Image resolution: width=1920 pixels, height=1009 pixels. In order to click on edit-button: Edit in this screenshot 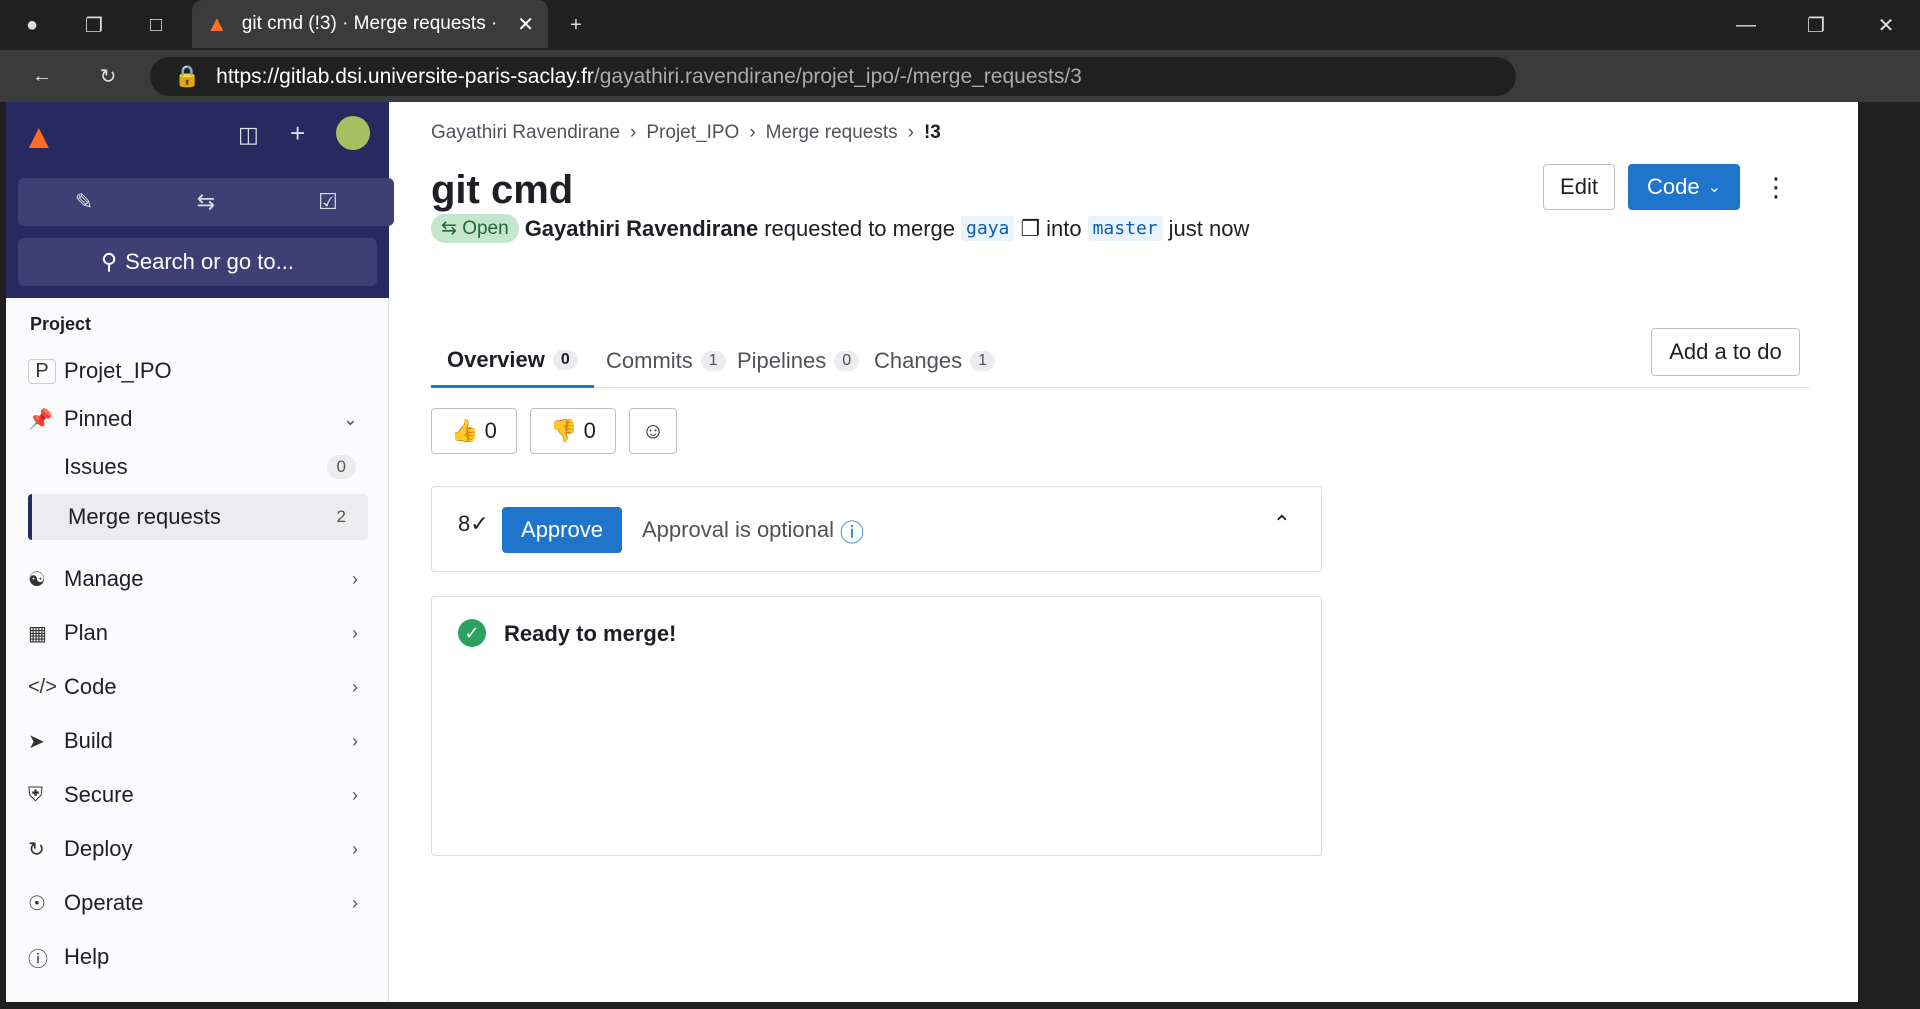, I will do `click(1579, 187)`.